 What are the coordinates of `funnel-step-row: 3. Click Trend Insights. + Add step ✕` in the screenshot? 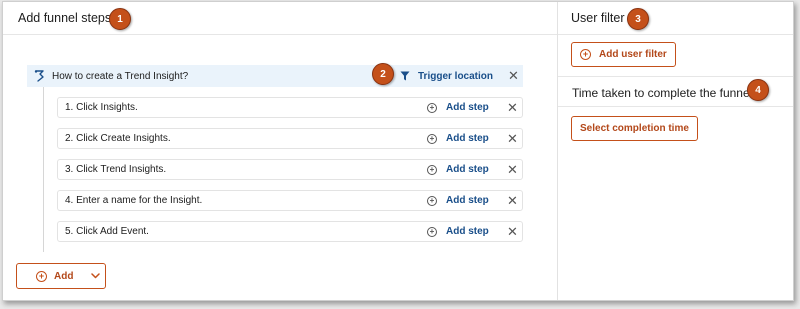 It's located at (290, 169).